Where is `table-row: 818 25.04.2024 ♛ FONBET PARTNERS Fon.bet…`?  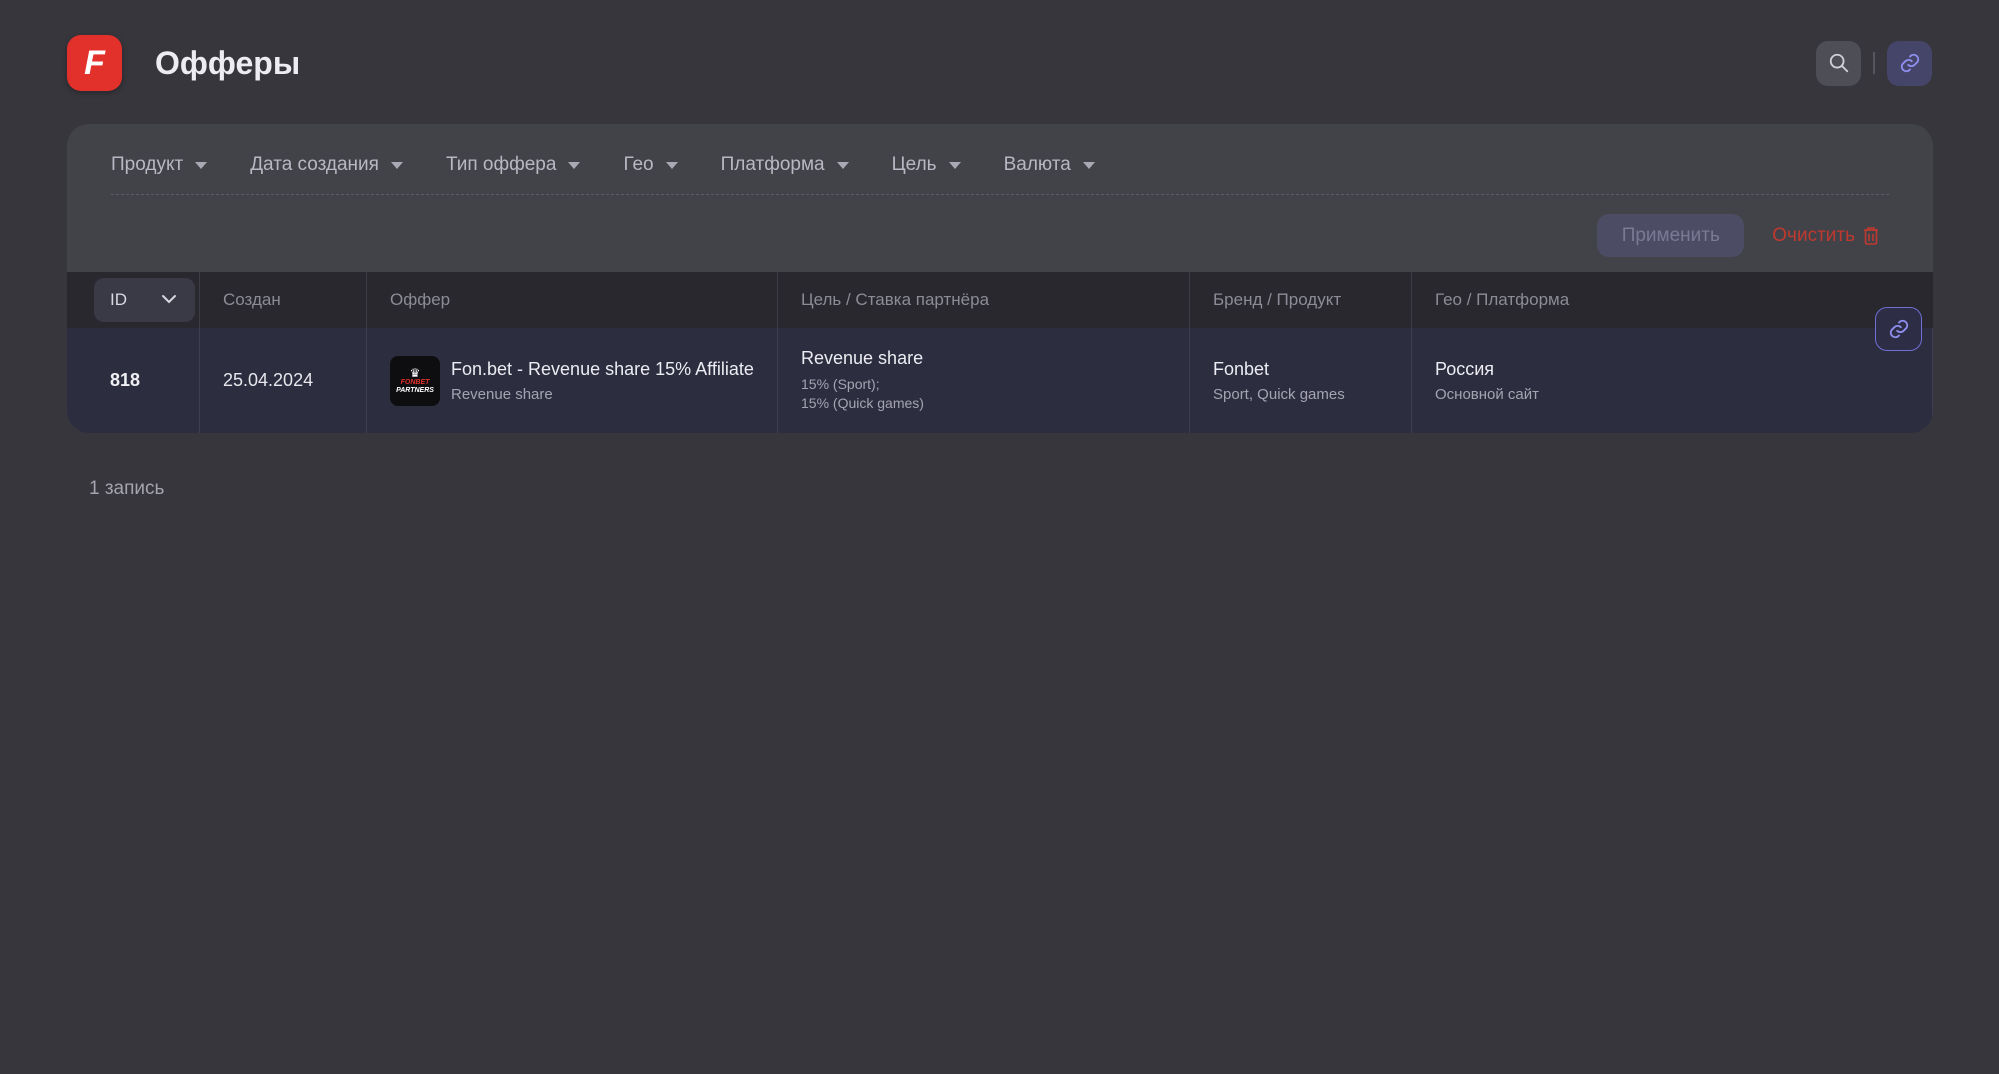
table-row: 818 25.04.2024 ♛ FONBET PARTNERS Fon.bet… is located at coordinates (1000, 370).